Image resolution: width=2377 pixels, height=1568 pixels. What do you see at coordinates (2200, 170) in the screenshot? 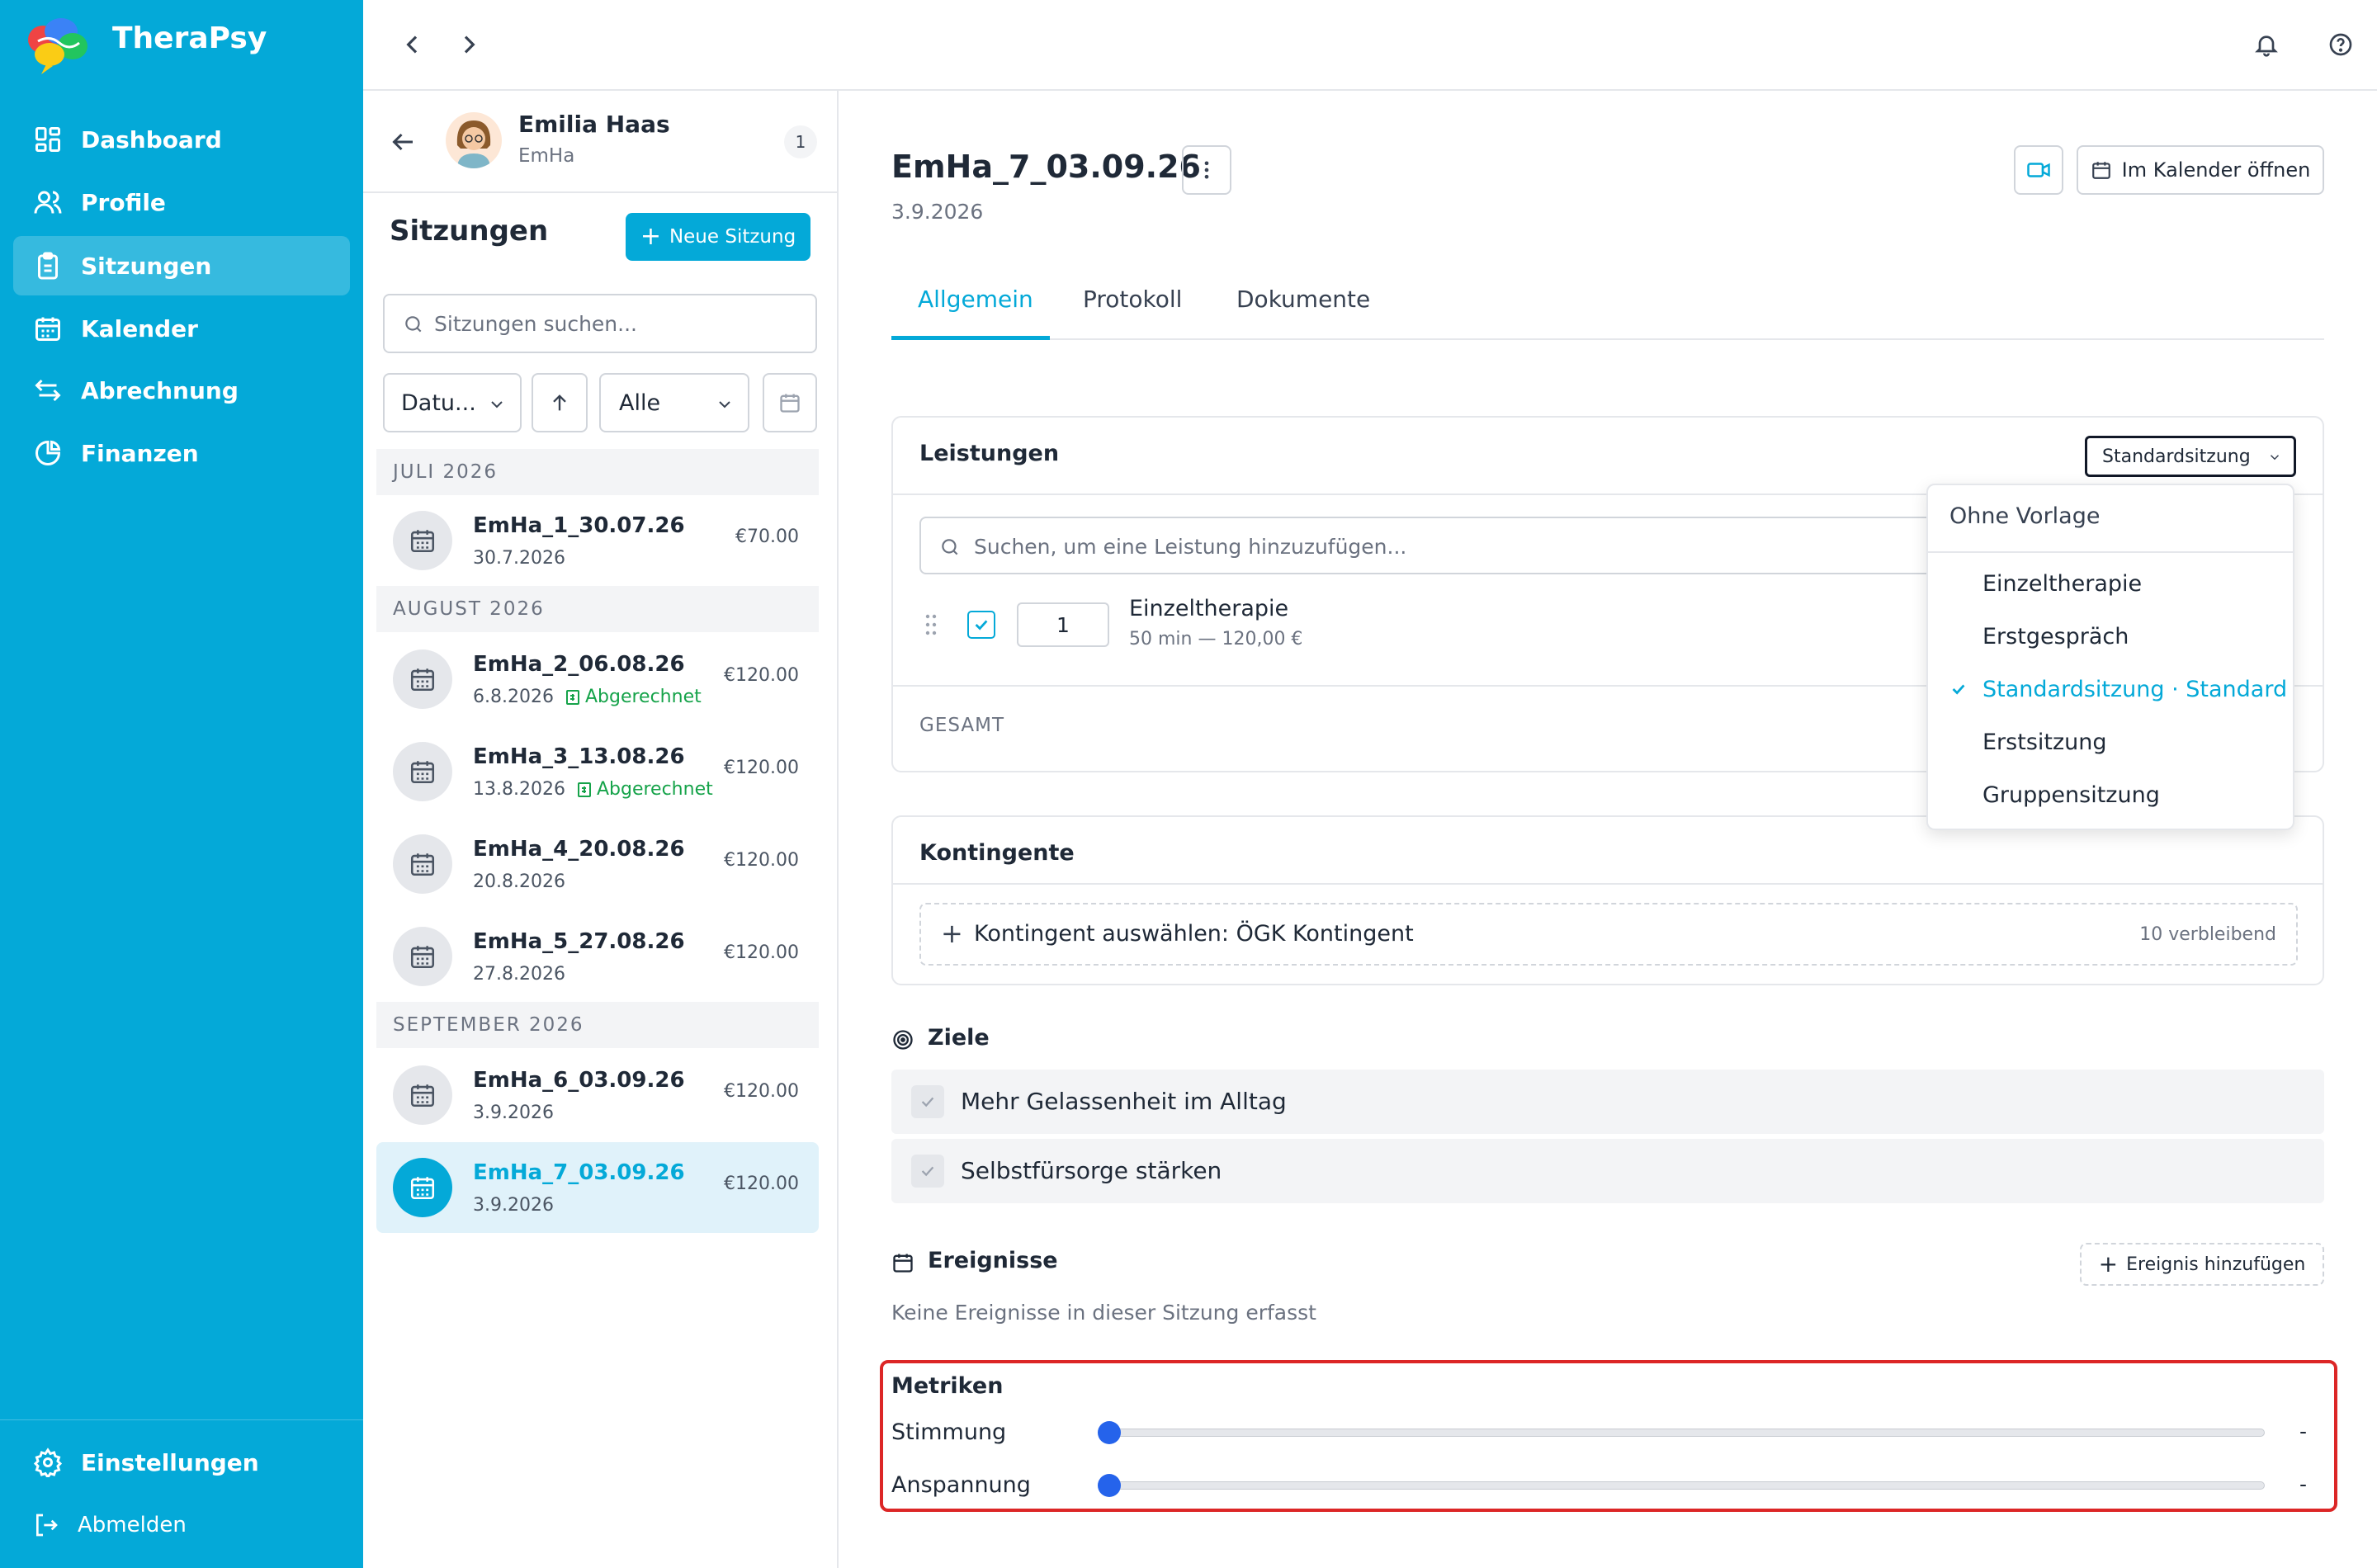
I see `open-calendar-button: Im Kalender öffnen` at bounding box center [2200, 170].